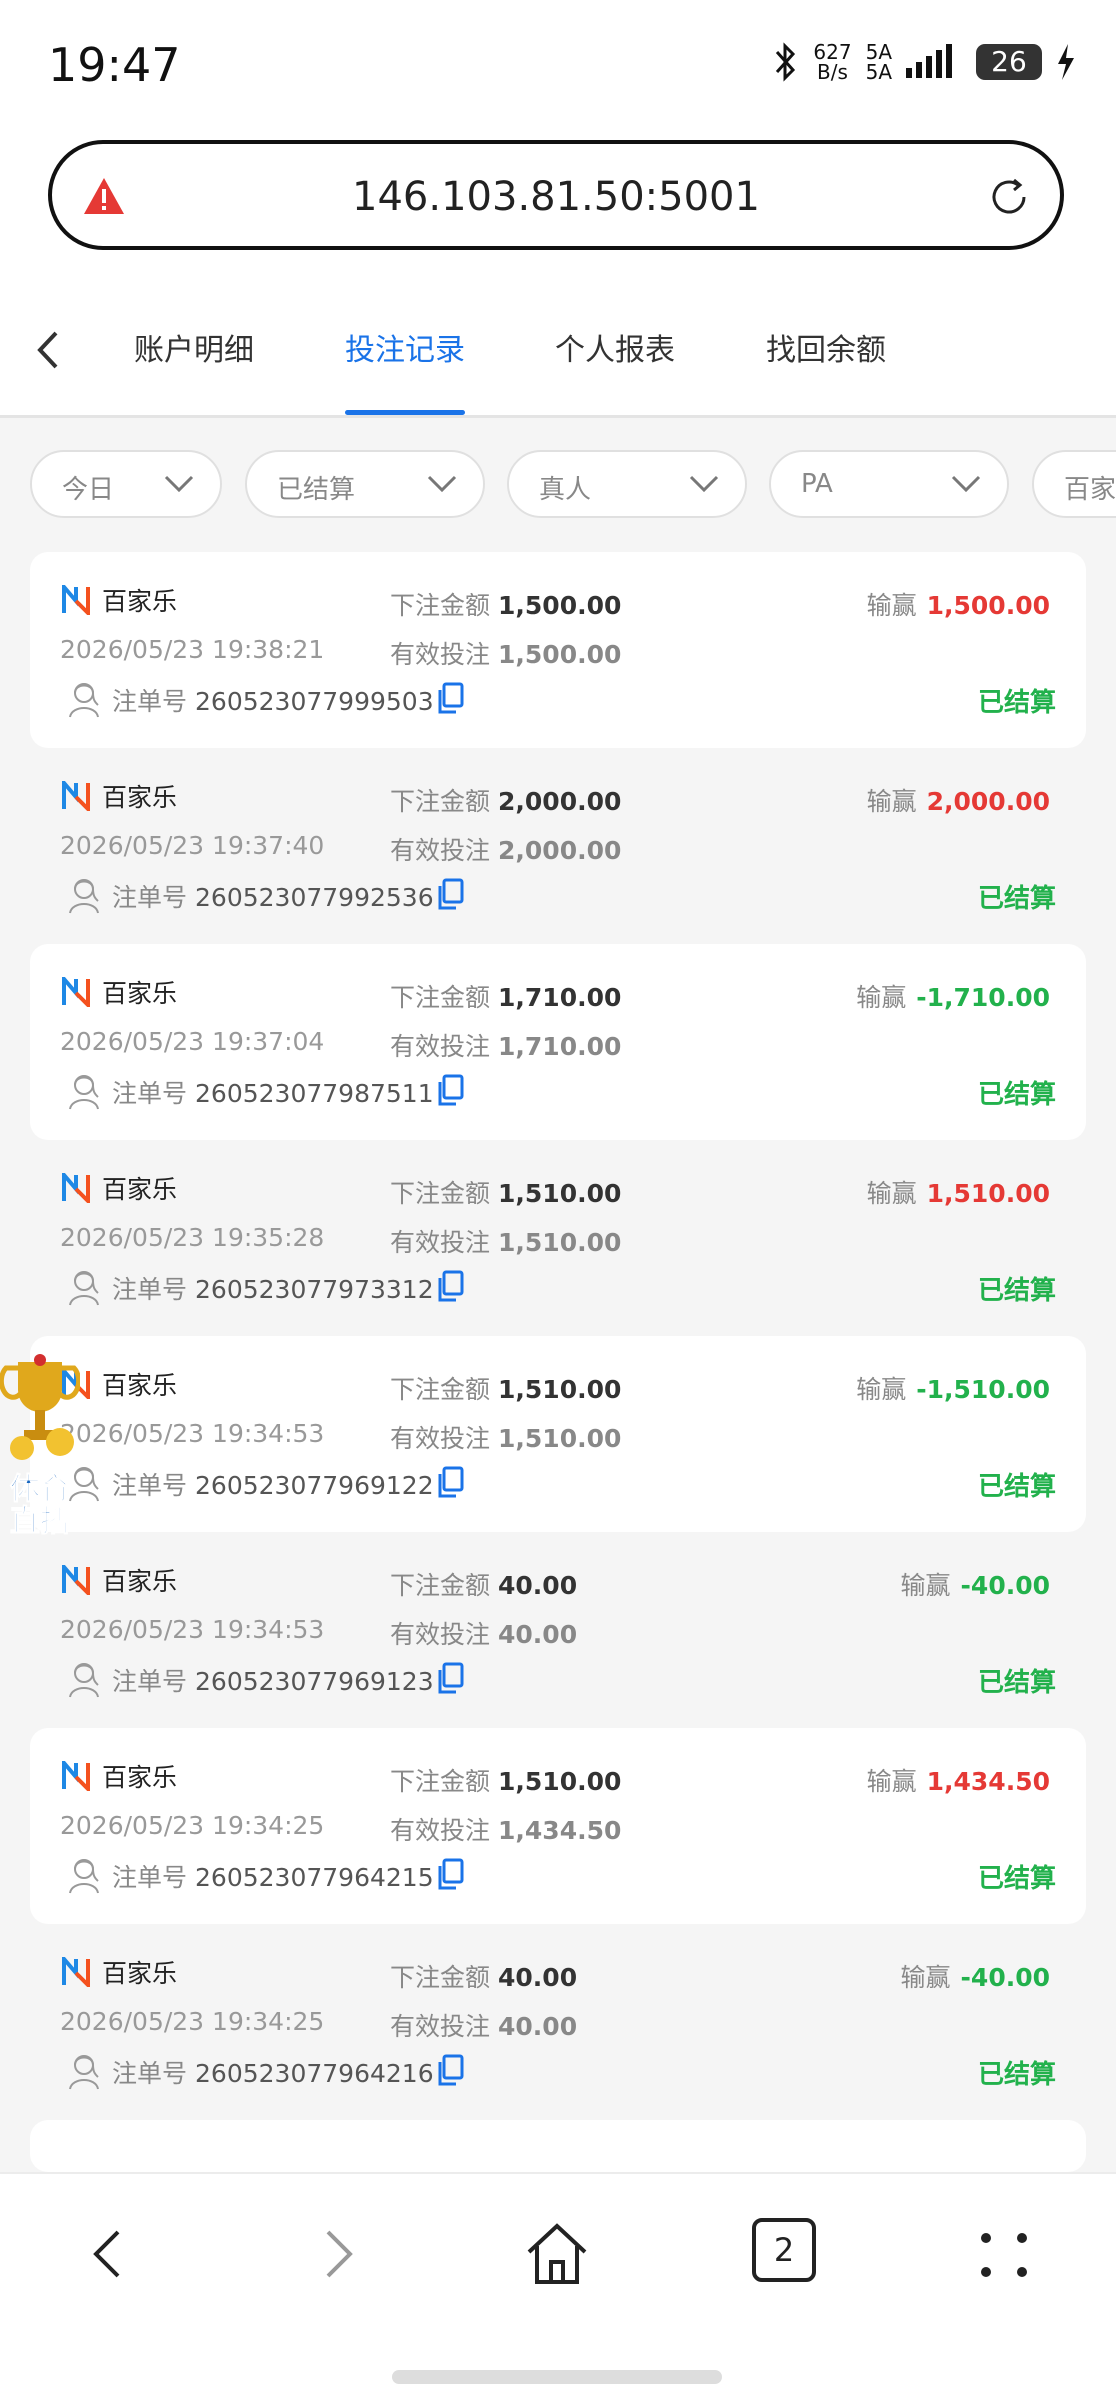  Describe the element at coordinates (506, 605) in the screenshot. I see `bet-amount: 下注金额 1,500.00` at that location.